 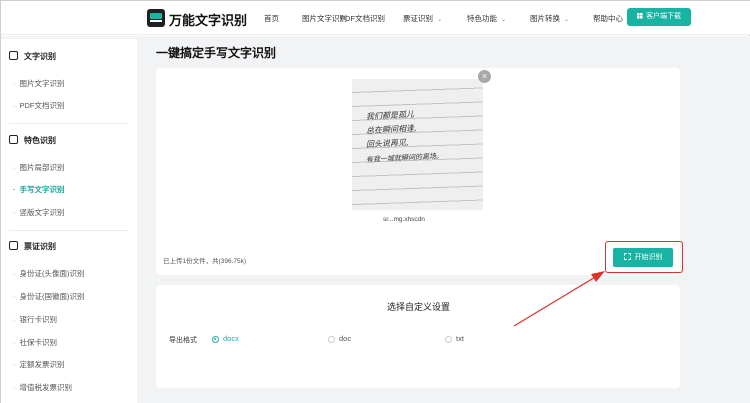 I want to click on nav-pdf-ocr: PDF文档识别, so click(x=362, y=18).